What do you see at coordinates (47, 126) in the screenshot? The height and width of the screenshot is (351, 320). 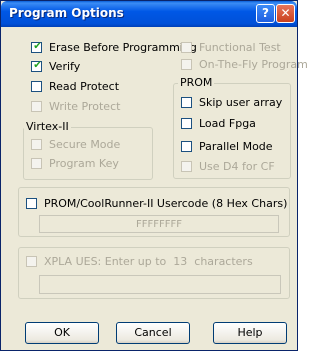 I see `virtex-ii-group-title: Virtex-II` at bounding box center [47, 126].